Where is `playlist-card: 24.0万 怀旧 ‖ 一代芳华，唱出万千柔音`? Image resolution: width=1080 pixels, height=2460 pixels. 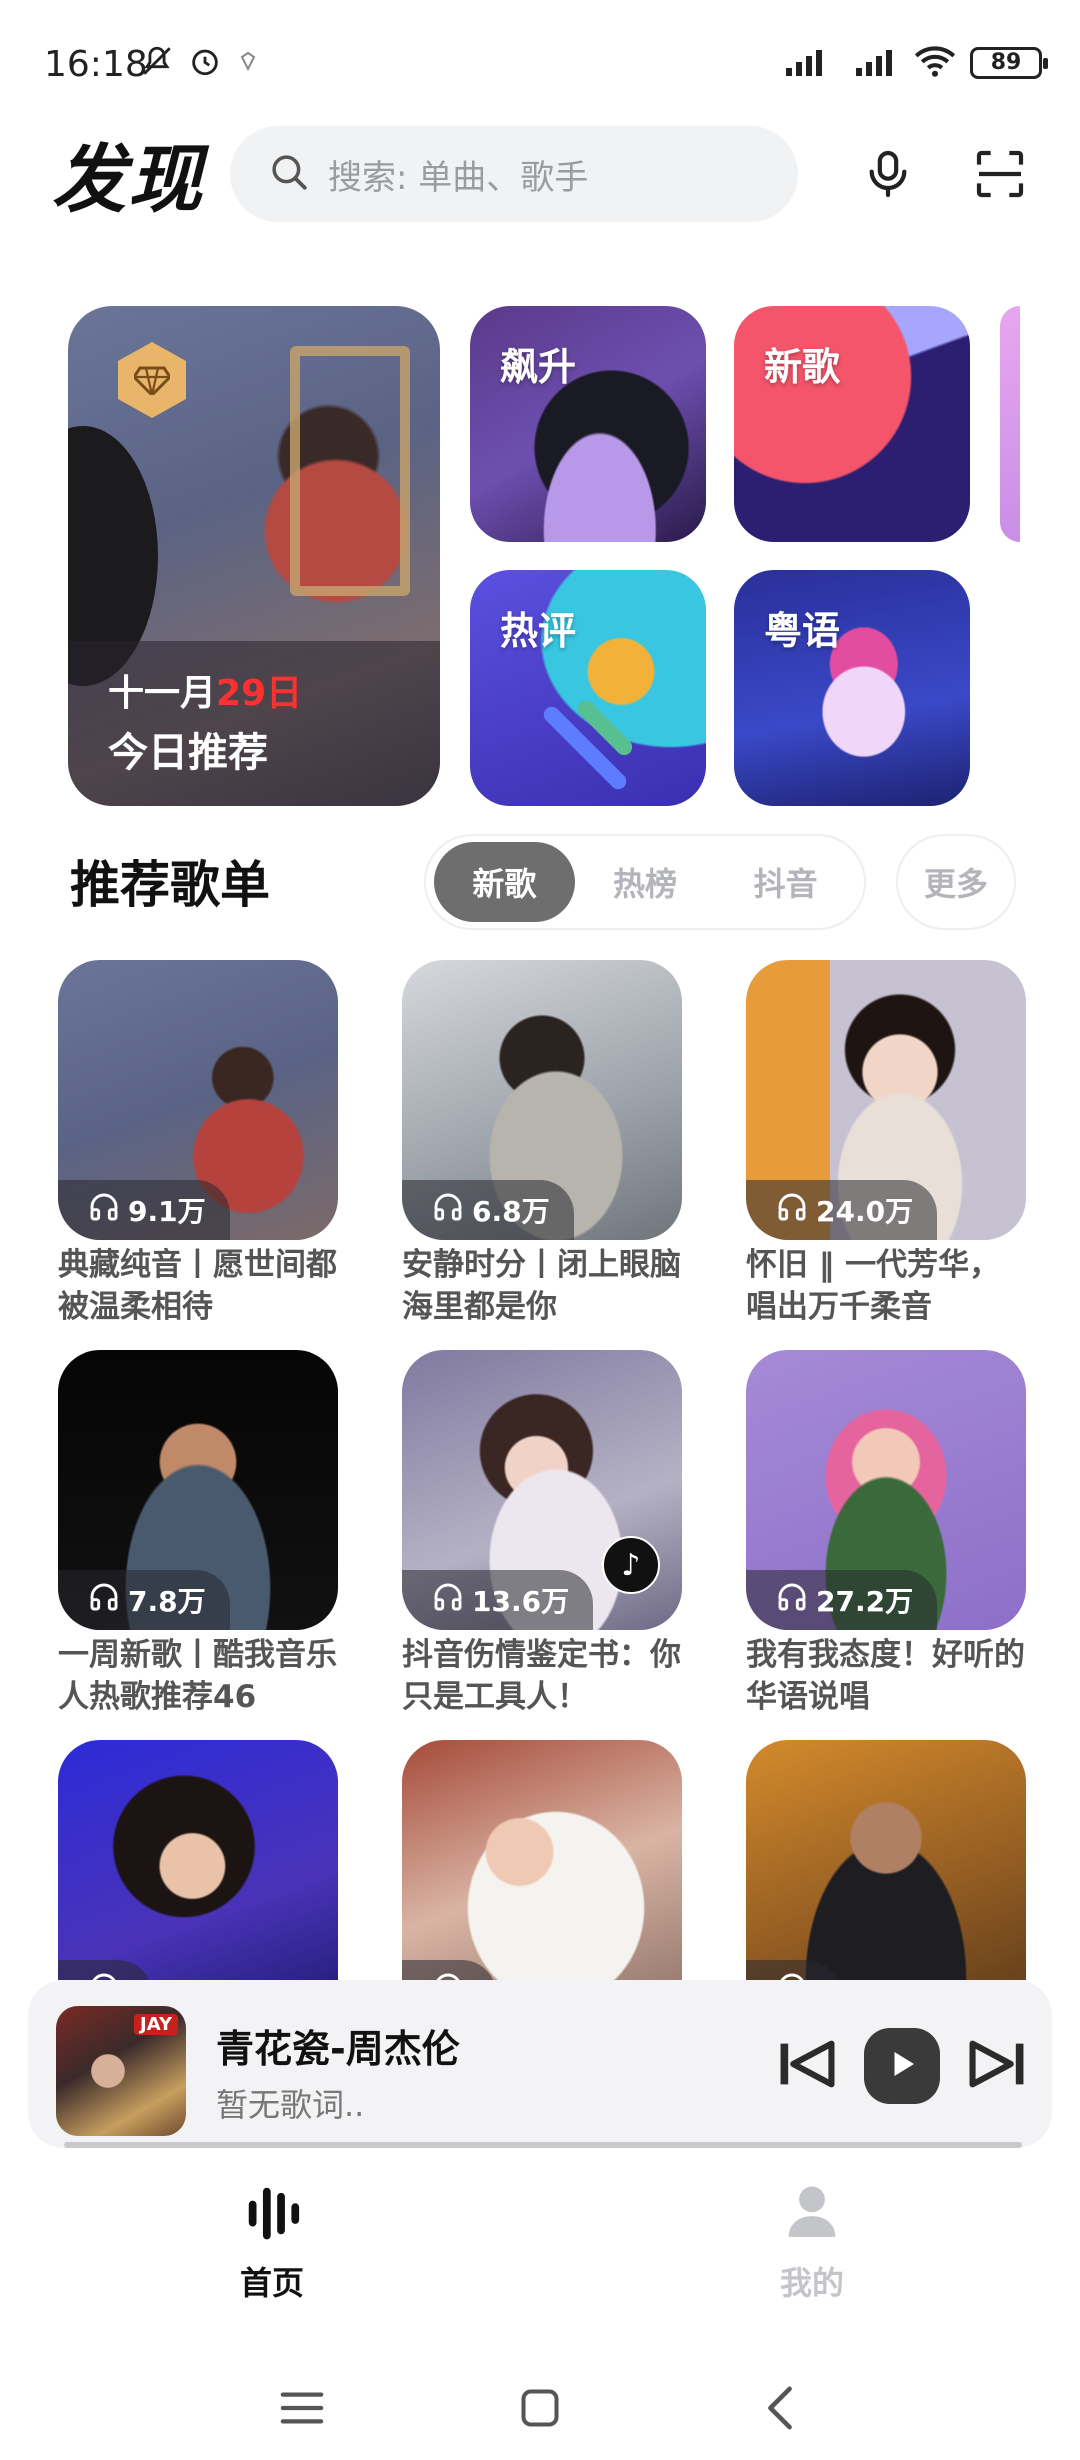
playlist-card: 24.0万 怀旧 ‖ 一代芳华，唱出万千柔音 is located at coordinates (886, 1144).